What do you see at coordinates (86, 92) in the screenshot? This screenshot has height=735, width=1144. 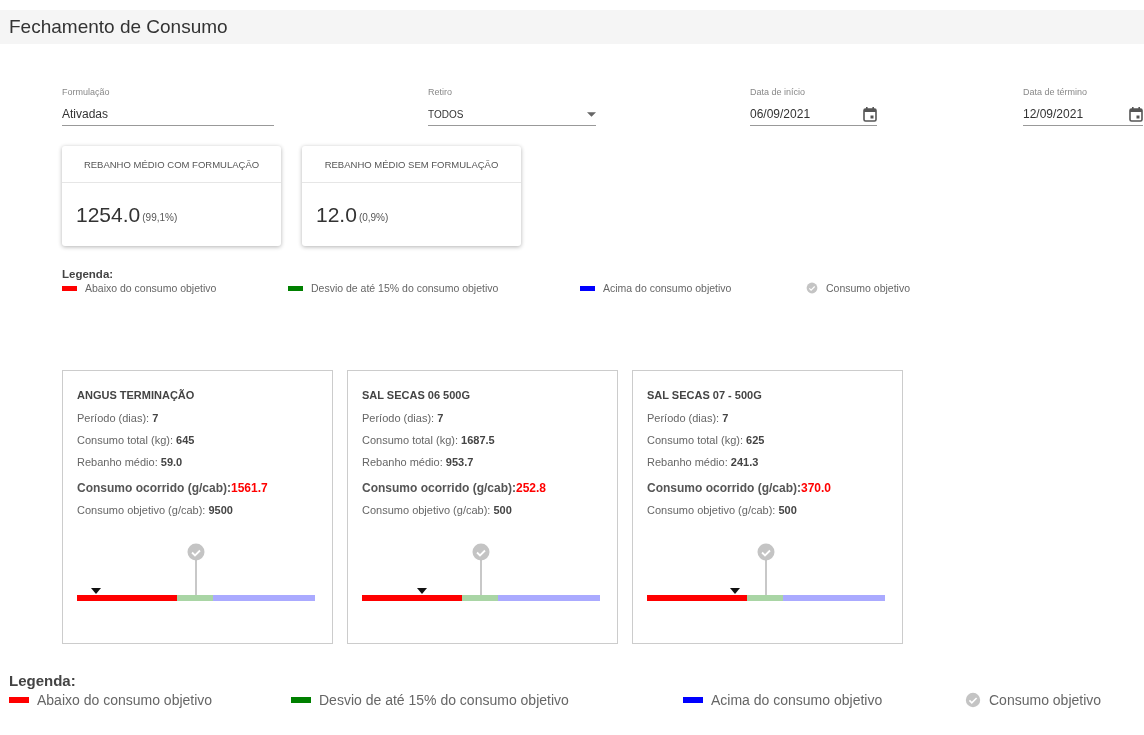 I see `field-label: Formulação` at bounding box center [86, 92].